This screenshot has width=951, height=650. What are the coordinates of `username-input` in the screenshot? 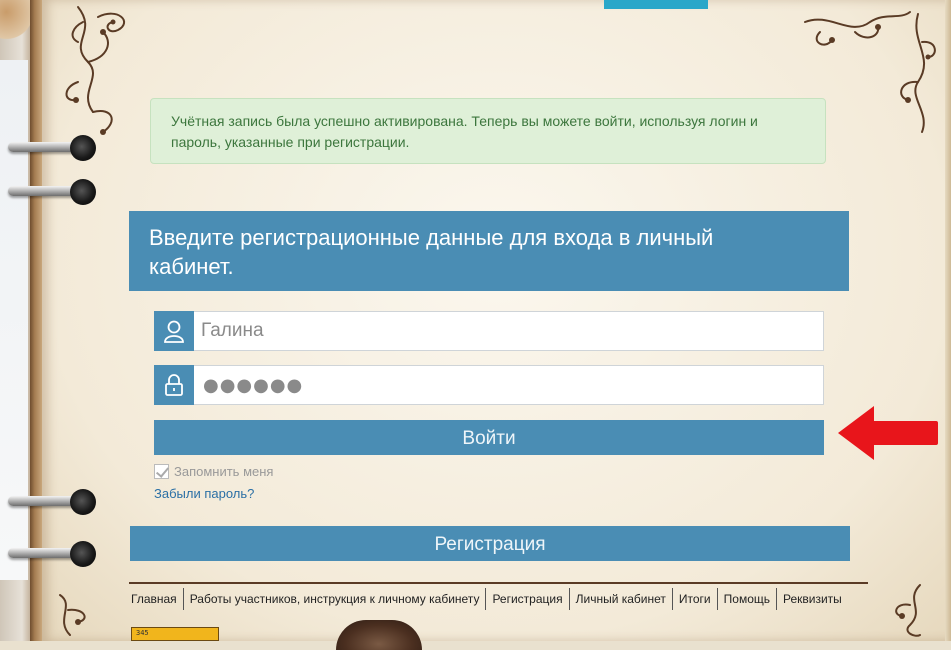 It's located at (506, 331).